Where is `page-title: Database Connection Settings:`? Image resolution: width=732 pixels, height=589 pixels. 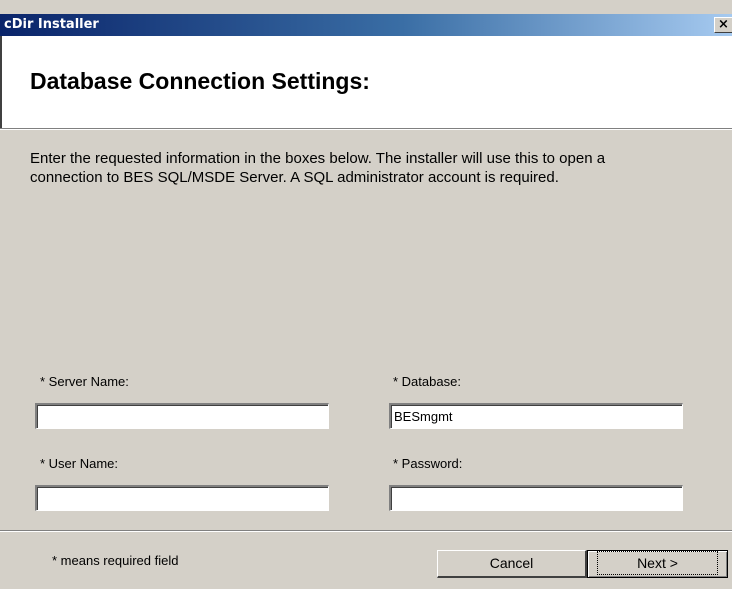 page-title: Database Connection Settings: is located at coordinates (200, 81).